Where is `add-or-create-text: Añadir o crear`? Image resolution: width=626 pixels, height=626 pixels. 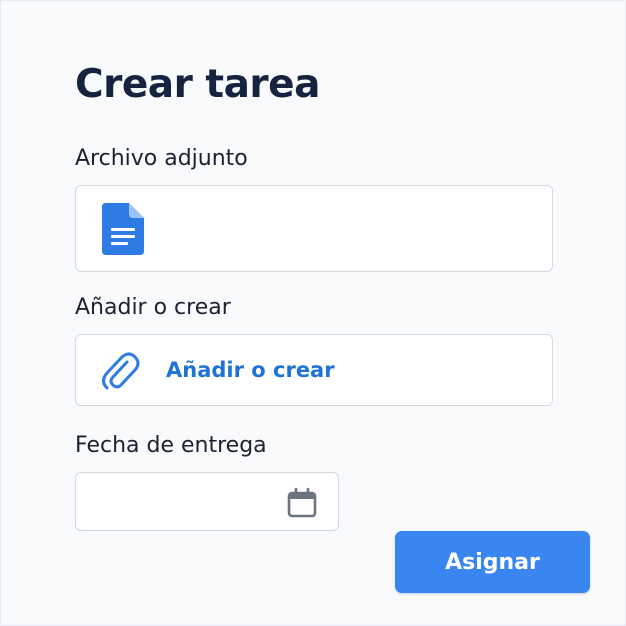 add-or-create-text: Añadir o crear is located at coordinates (250, 370).